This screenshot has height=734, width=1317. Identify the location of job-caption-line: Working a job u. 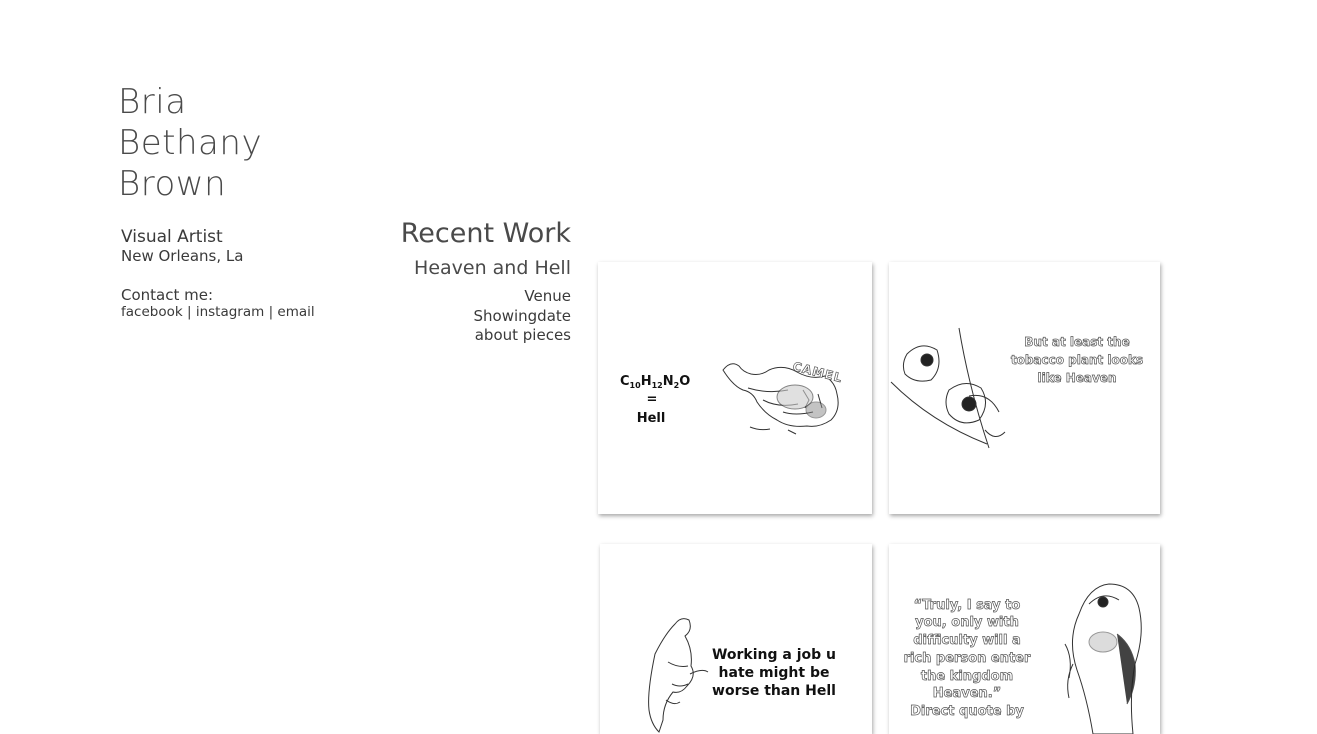
(774, 655).